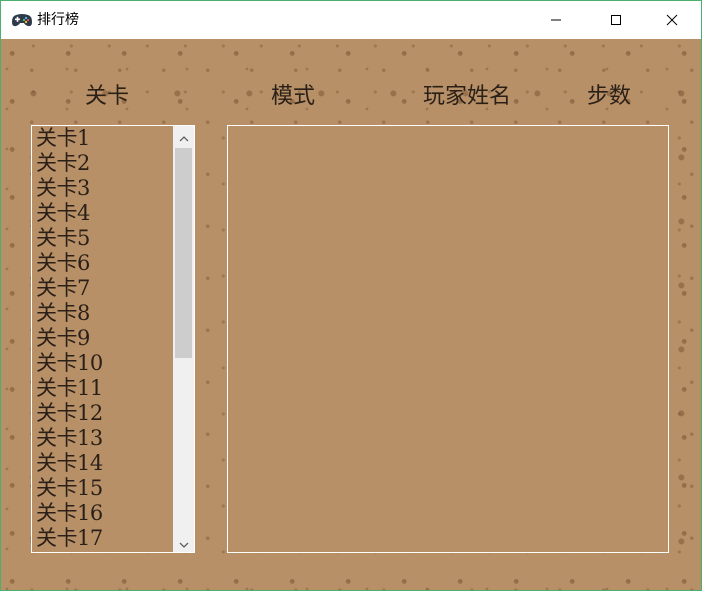  What do you see at coordinates (102, 363) in the screenshot?
I see `level-list-item: 关卡10` at bounding box center [102, 363].